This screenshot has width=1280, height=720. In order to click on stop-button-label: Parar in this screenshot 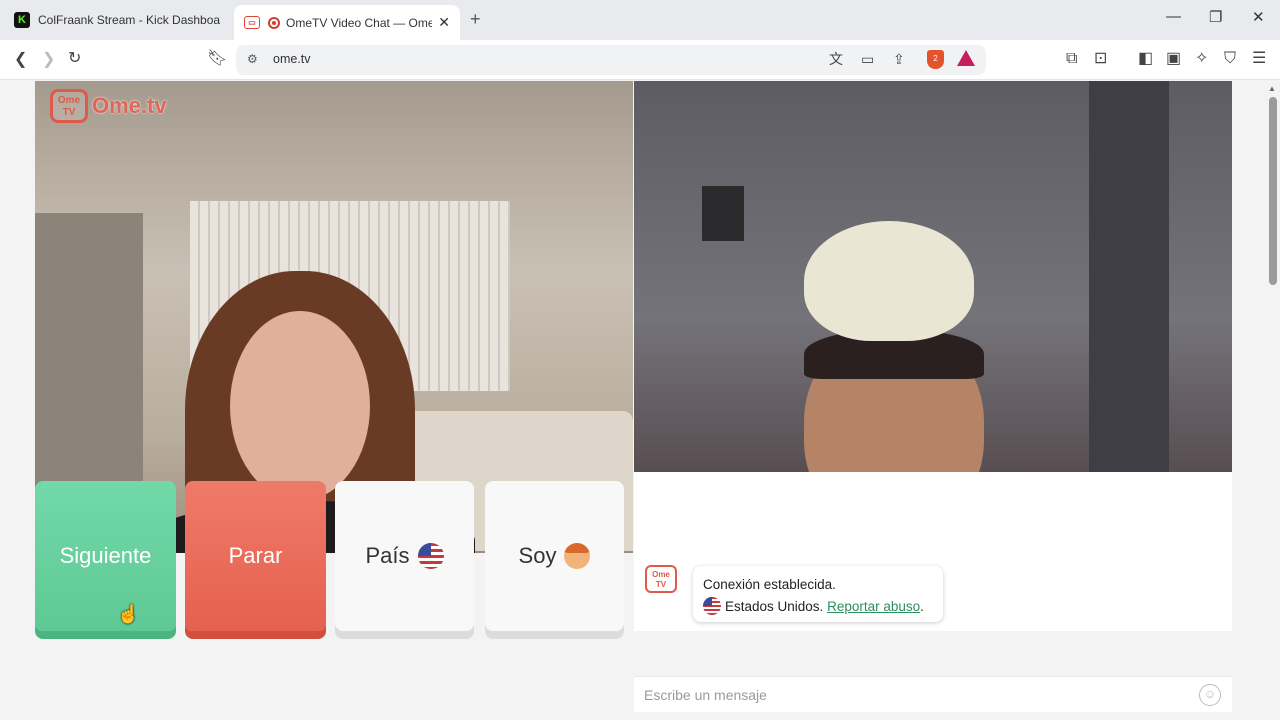, I will do `click(255, 555)`.